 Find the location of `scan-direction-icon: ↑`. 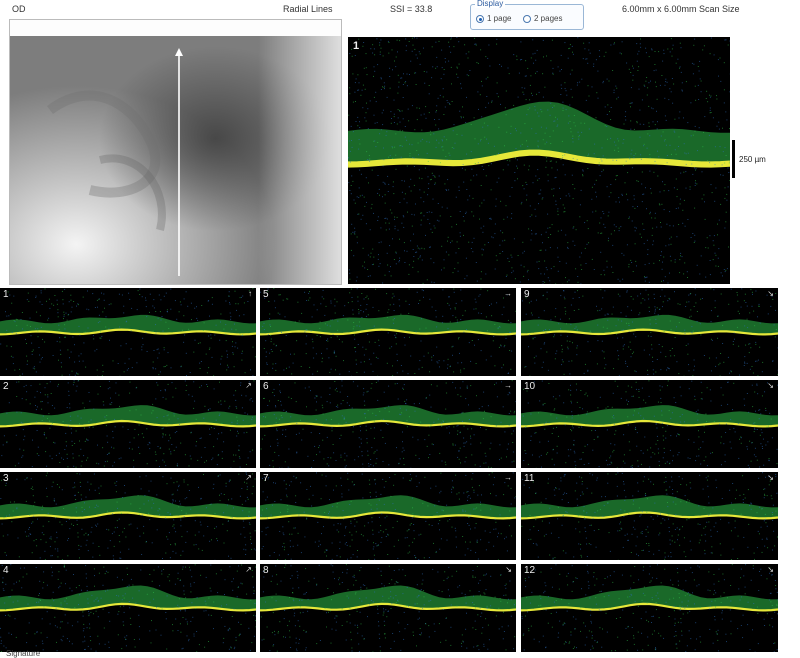

scan-direction-icon: ↑ is located at coordinates (250, 293).